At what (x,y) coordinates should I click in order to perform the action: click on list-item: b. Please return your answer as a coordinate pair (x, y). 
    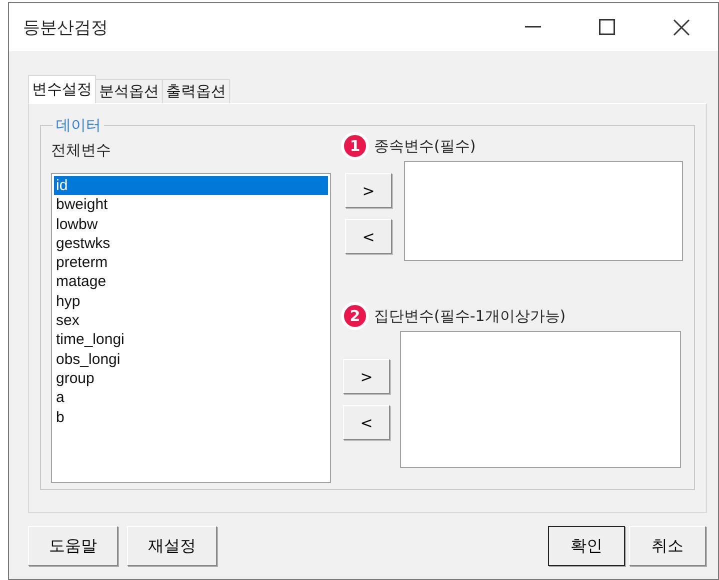
    Looking at the image, I should click on (191, 417).